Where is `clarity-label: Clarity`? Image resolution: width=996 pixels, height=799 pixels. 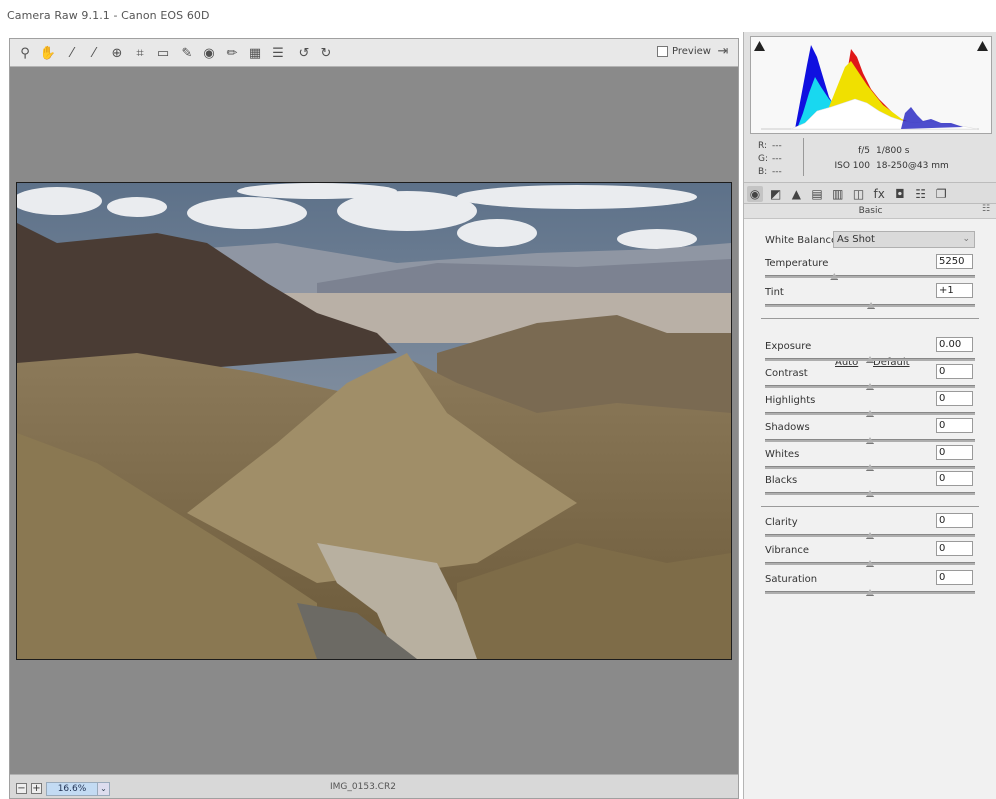 clarity-label: Clarity is located at coordinates (781, 522).